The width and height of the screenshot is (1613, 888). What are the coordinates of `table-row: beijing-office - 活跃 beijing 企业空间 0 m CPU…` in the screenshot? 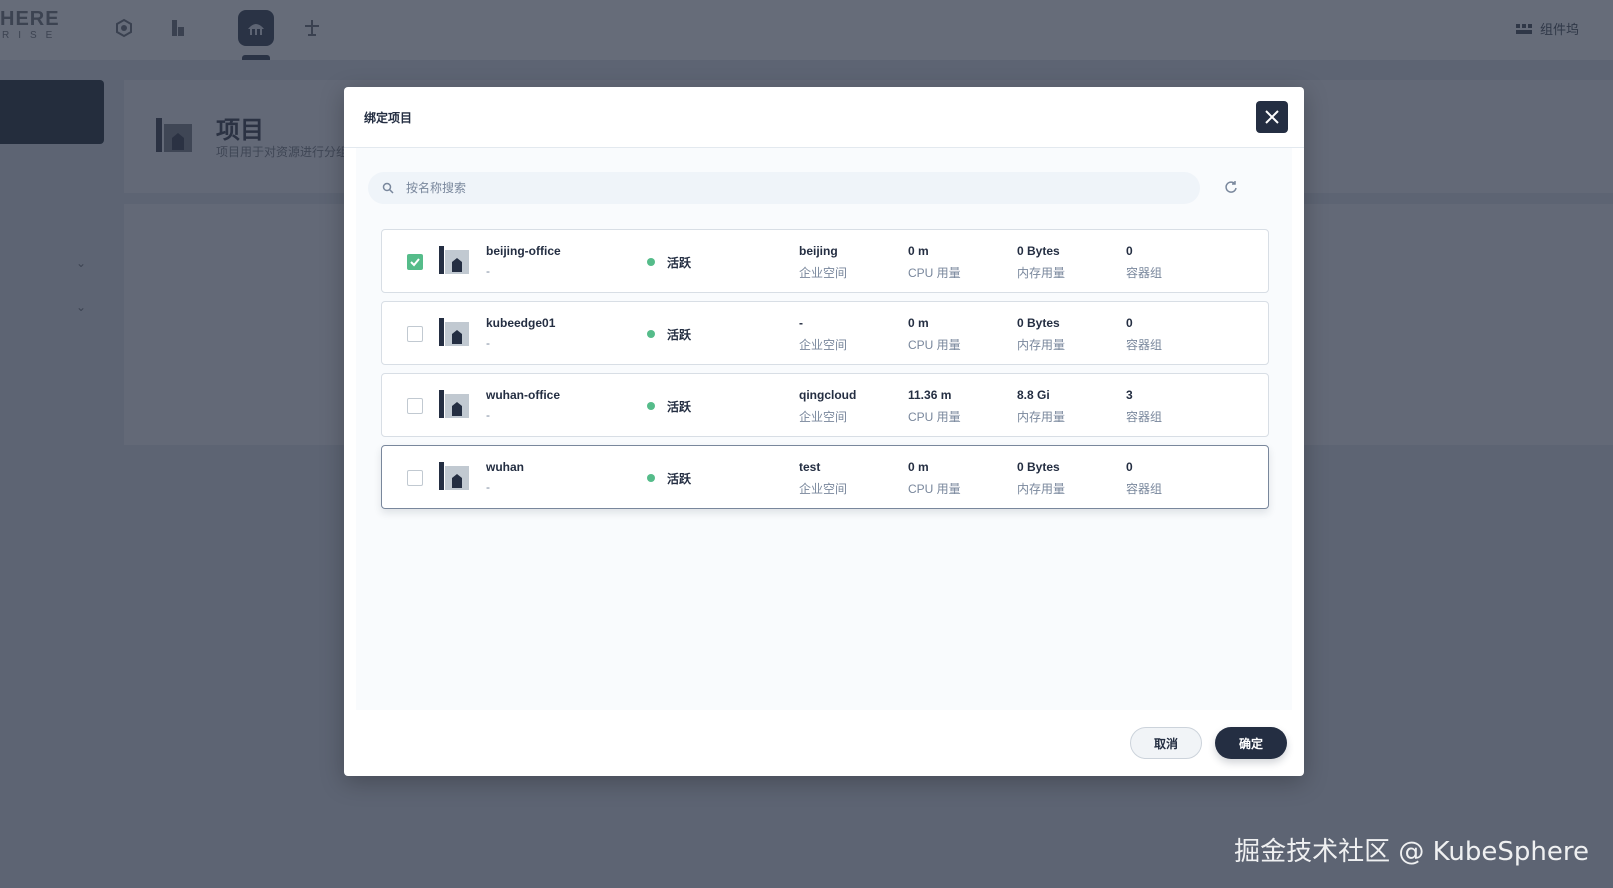 It's located at (825, 261).